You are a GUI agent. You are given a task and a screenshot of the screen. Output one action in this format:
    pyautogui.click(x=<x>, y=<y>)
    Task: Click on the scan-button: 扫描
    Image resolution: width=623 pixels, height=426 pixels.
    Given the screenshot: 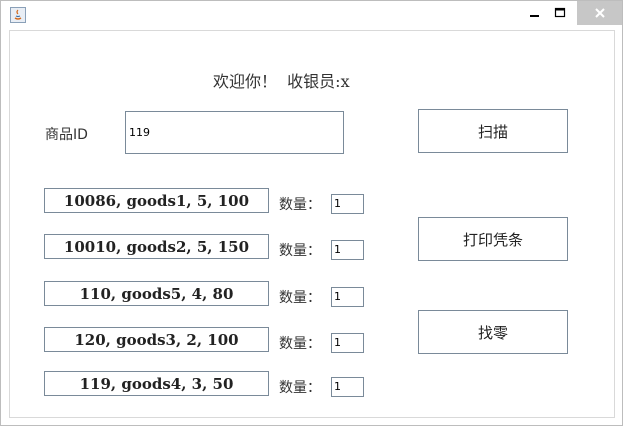 What is the action you would take?
    pyautogui.click(x=493, y=131)
    